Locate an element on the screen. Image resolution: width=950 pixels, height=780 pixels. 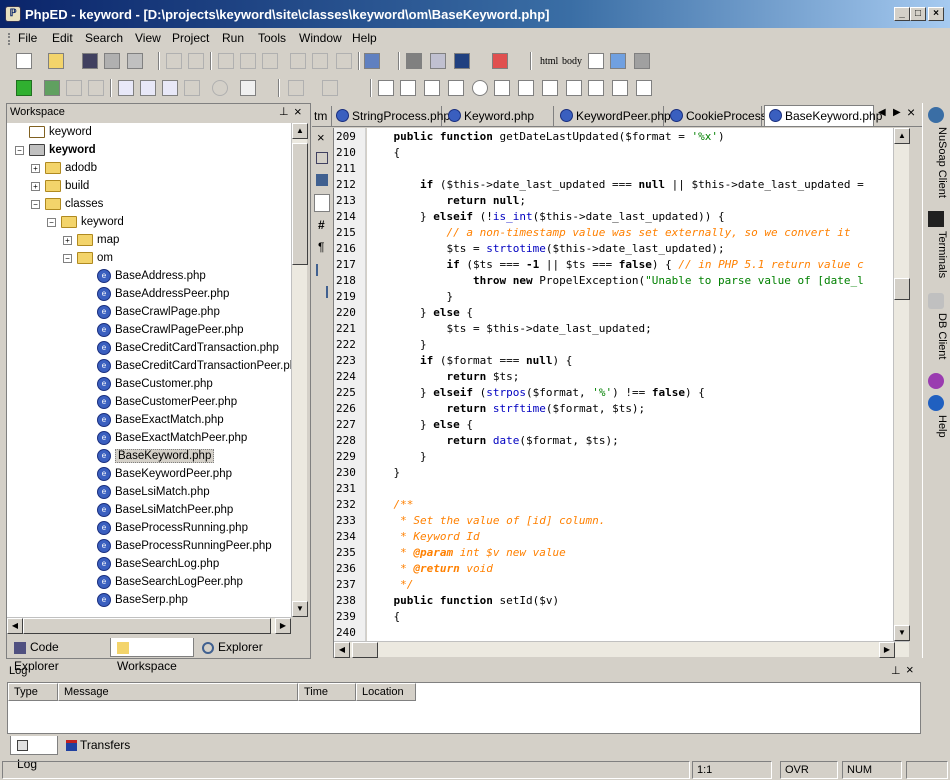
tree-file-item: e BaseExactMatch.php is located at coordinates (160, 420).